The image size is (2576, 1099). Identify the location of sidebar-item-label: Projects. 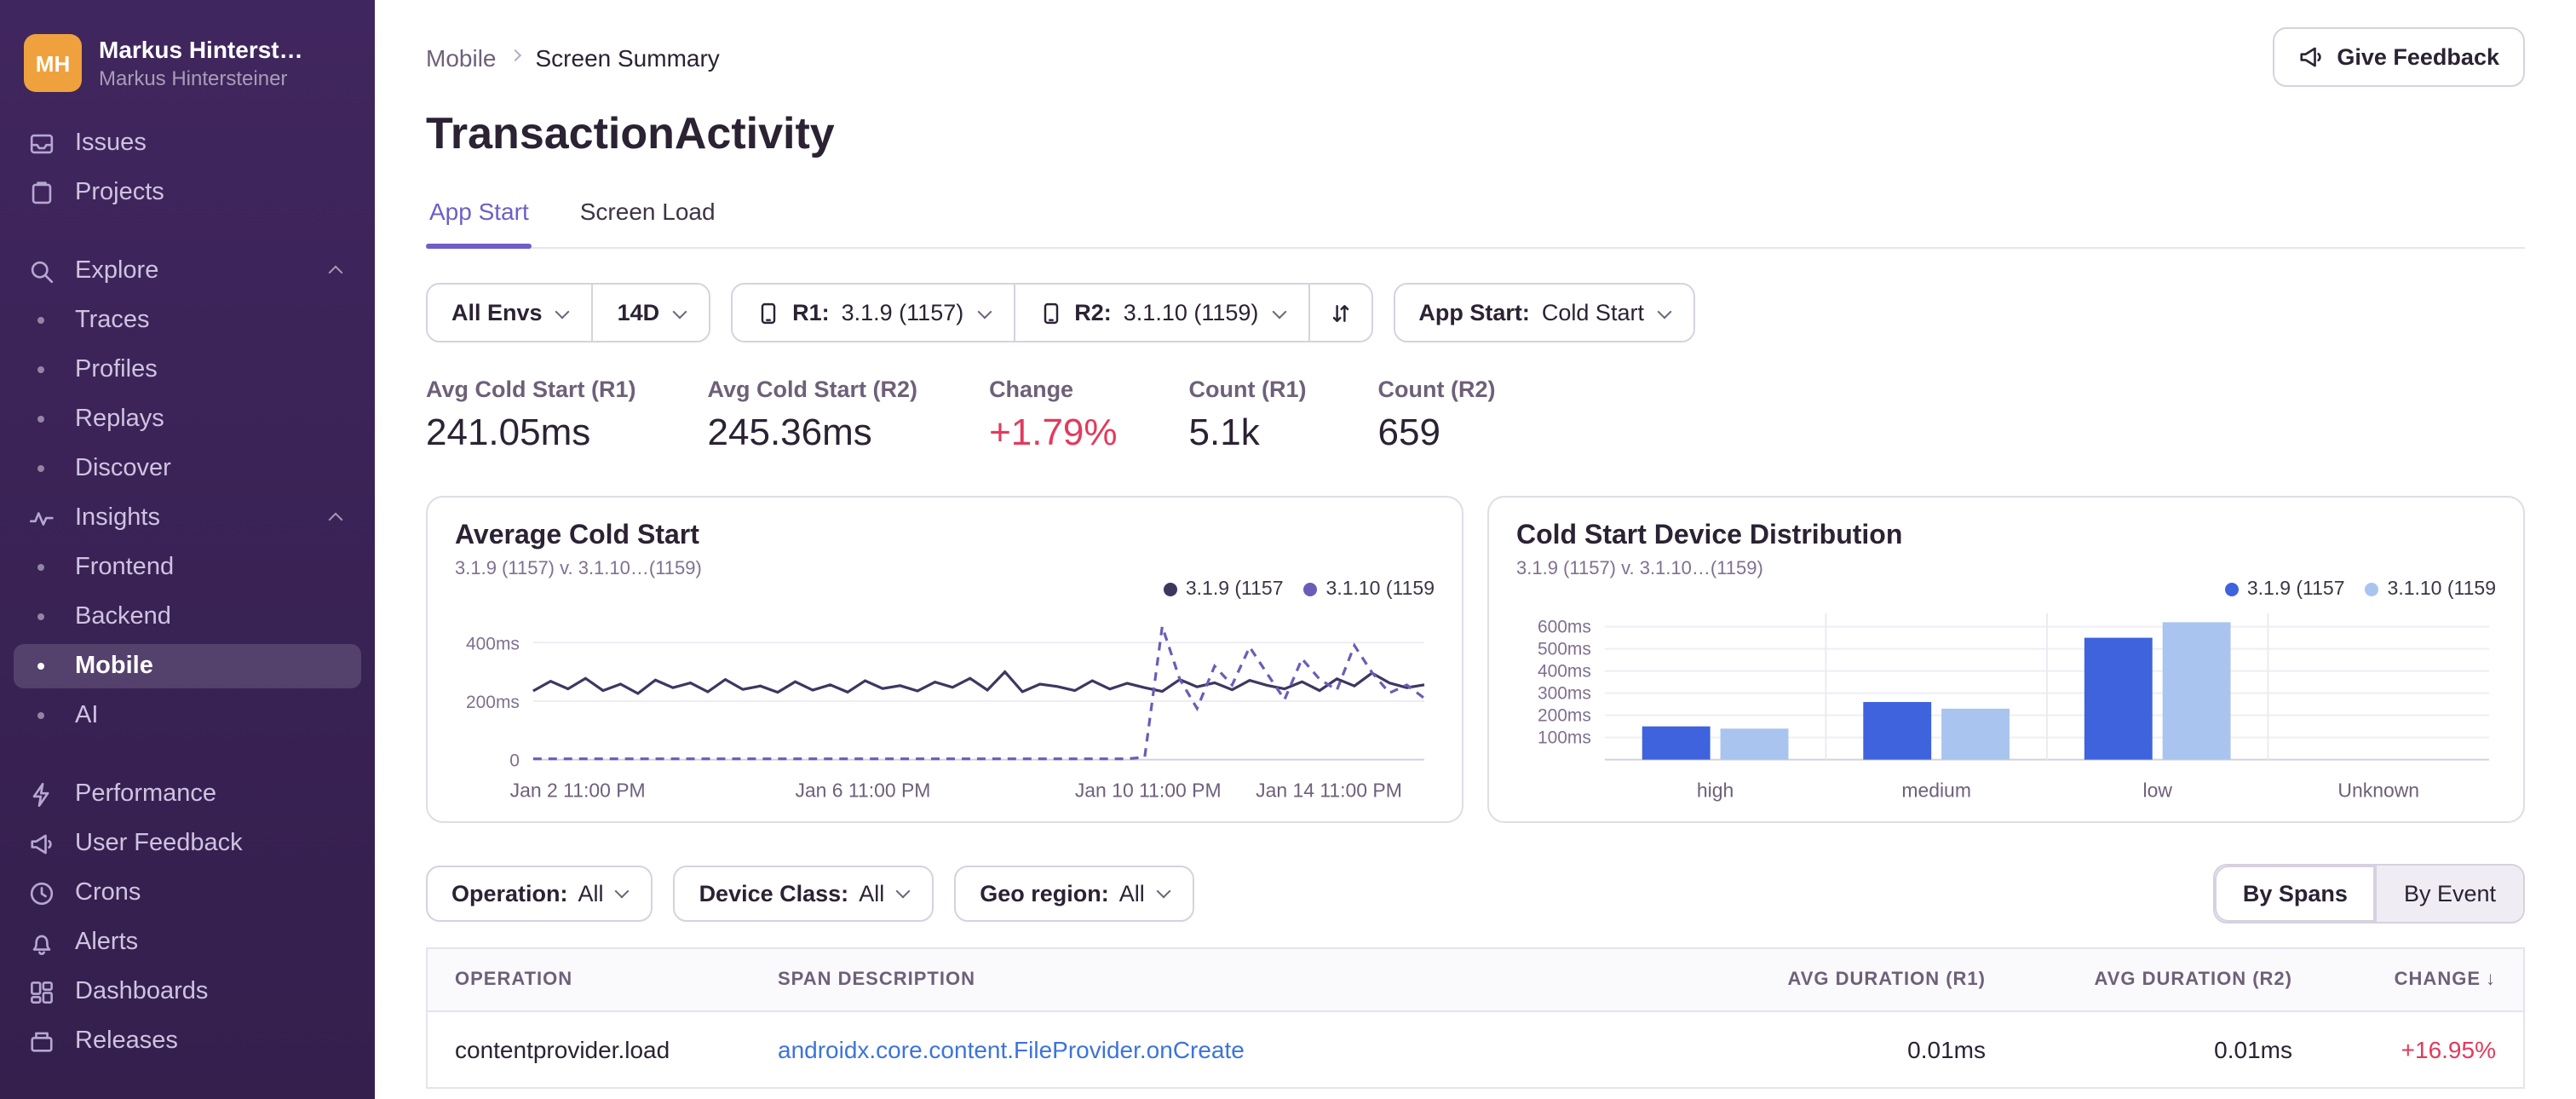
(120, 192).